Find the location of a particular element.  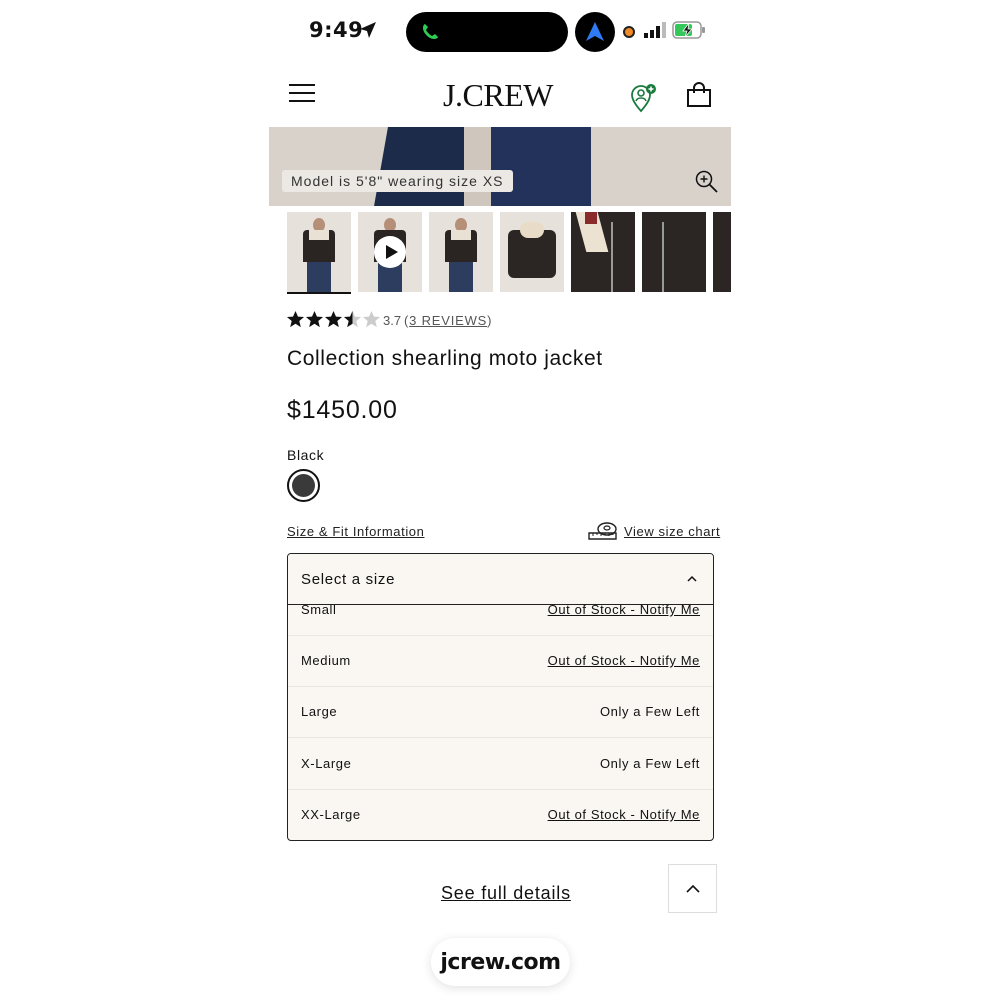

status-time: 9:49 is located at coordinates (336, 30).